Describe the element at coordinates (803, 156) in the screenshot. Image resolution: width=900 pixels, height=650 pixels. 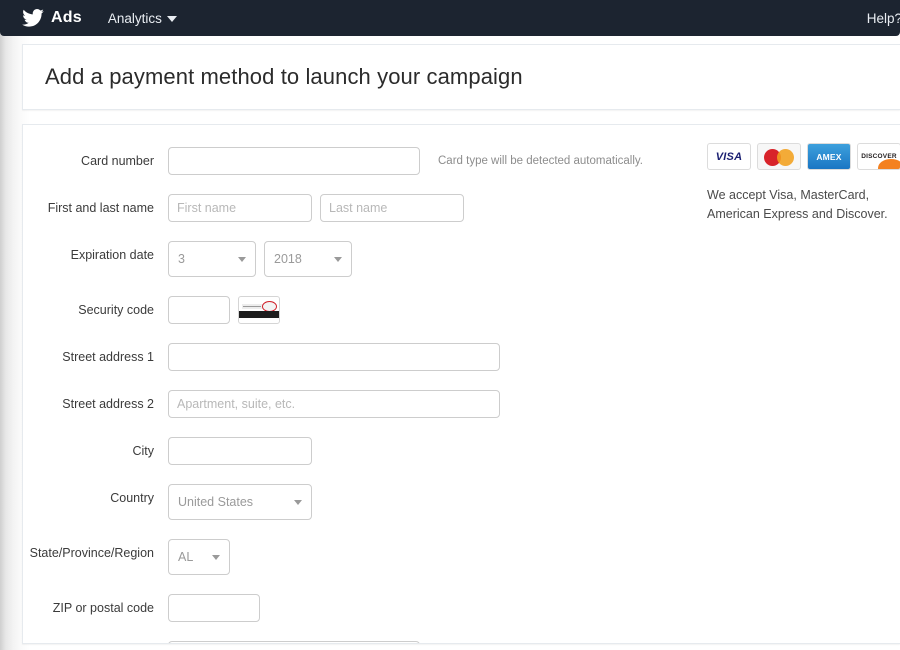
I see `card-logo-list: VISA AMEX DISCOVER` at that location.